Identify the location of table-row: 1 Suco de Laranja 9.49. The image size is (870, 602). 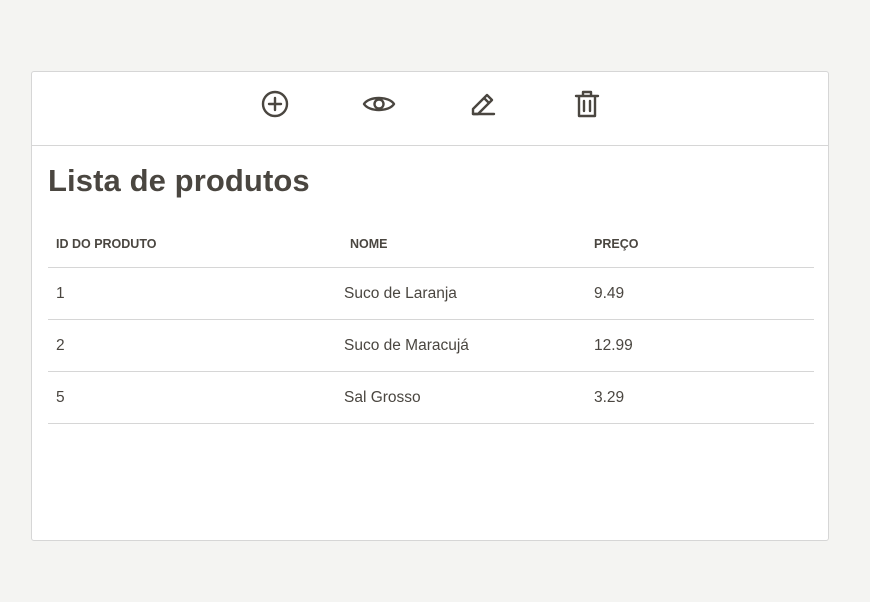
(431, 293).